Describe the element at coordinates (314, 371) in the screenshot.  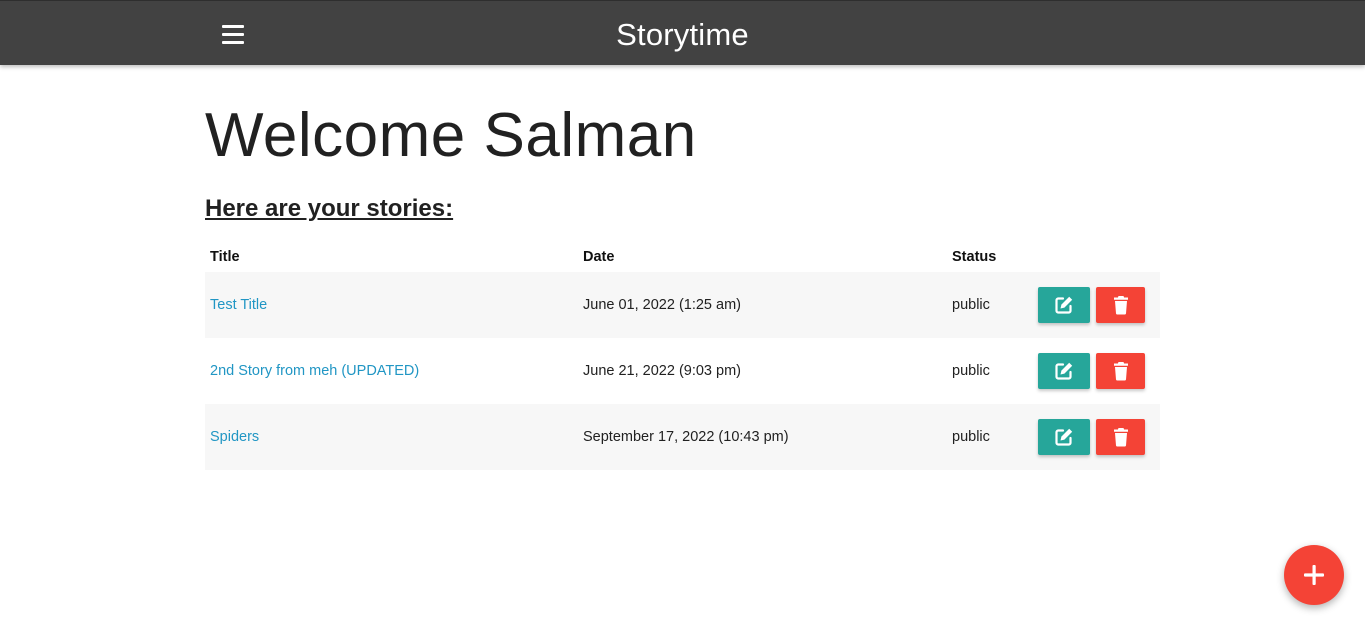
I see `story-title-link: 2nd Story from meh (UPDATED)` at that location.